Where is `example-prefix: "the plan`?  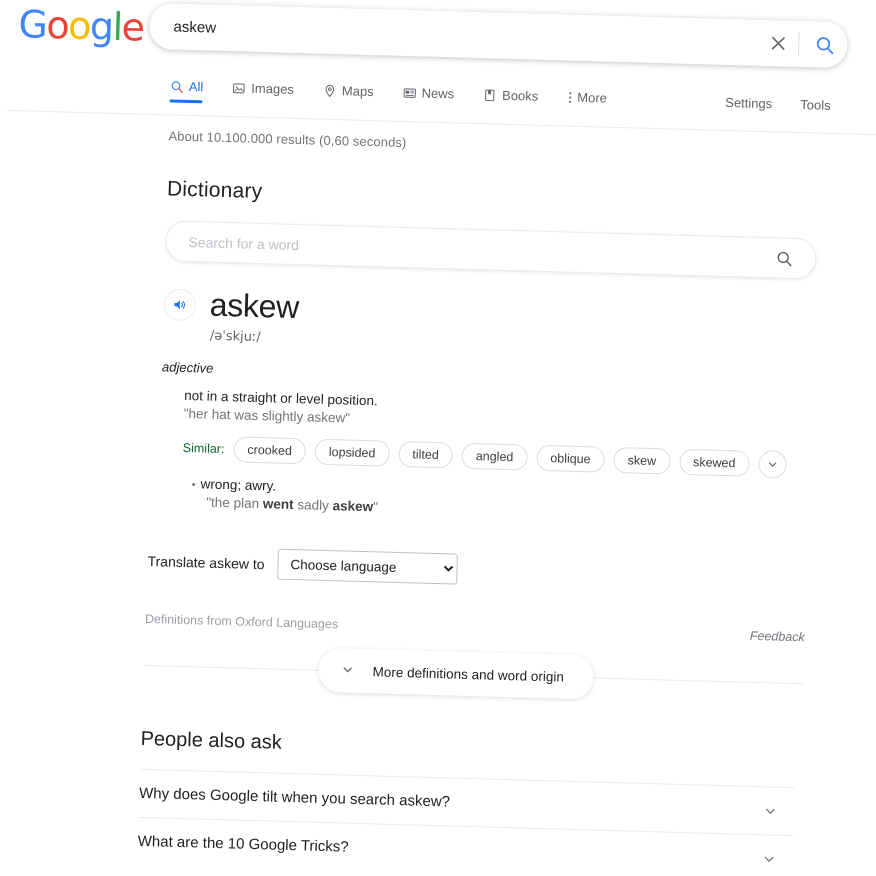 example-prefix: "the plan is located at coordinates (235, 503).